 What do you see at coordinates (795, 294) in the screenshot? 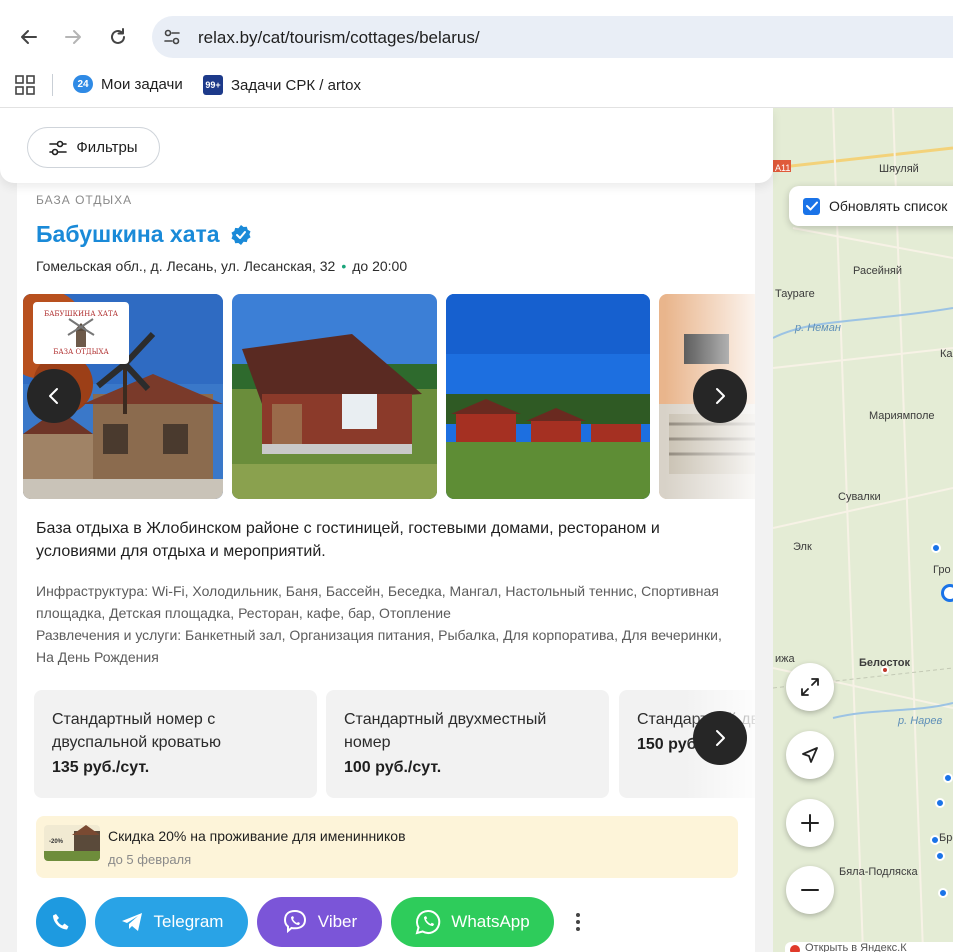
I see `map-label: Таураге` at bounding box center [795, 294].